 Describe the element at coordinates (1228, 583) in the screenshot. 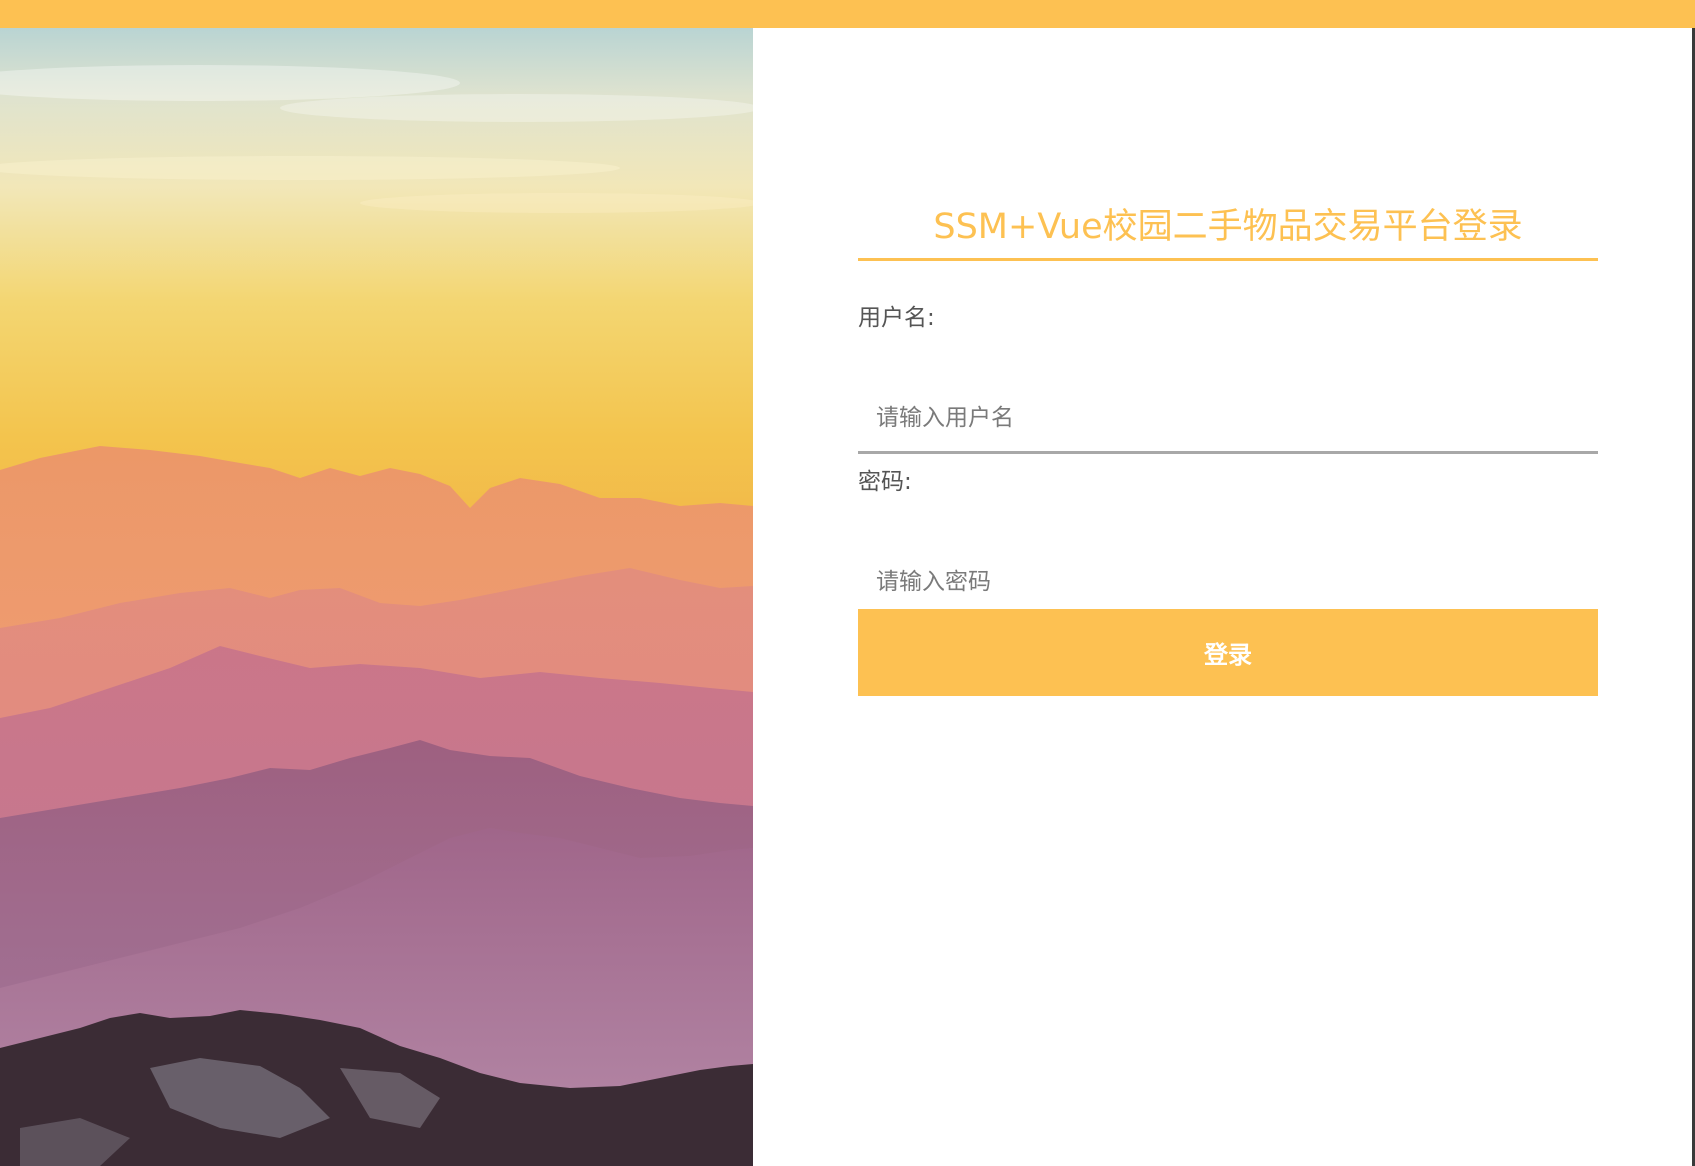

I see `password-input` at that location.